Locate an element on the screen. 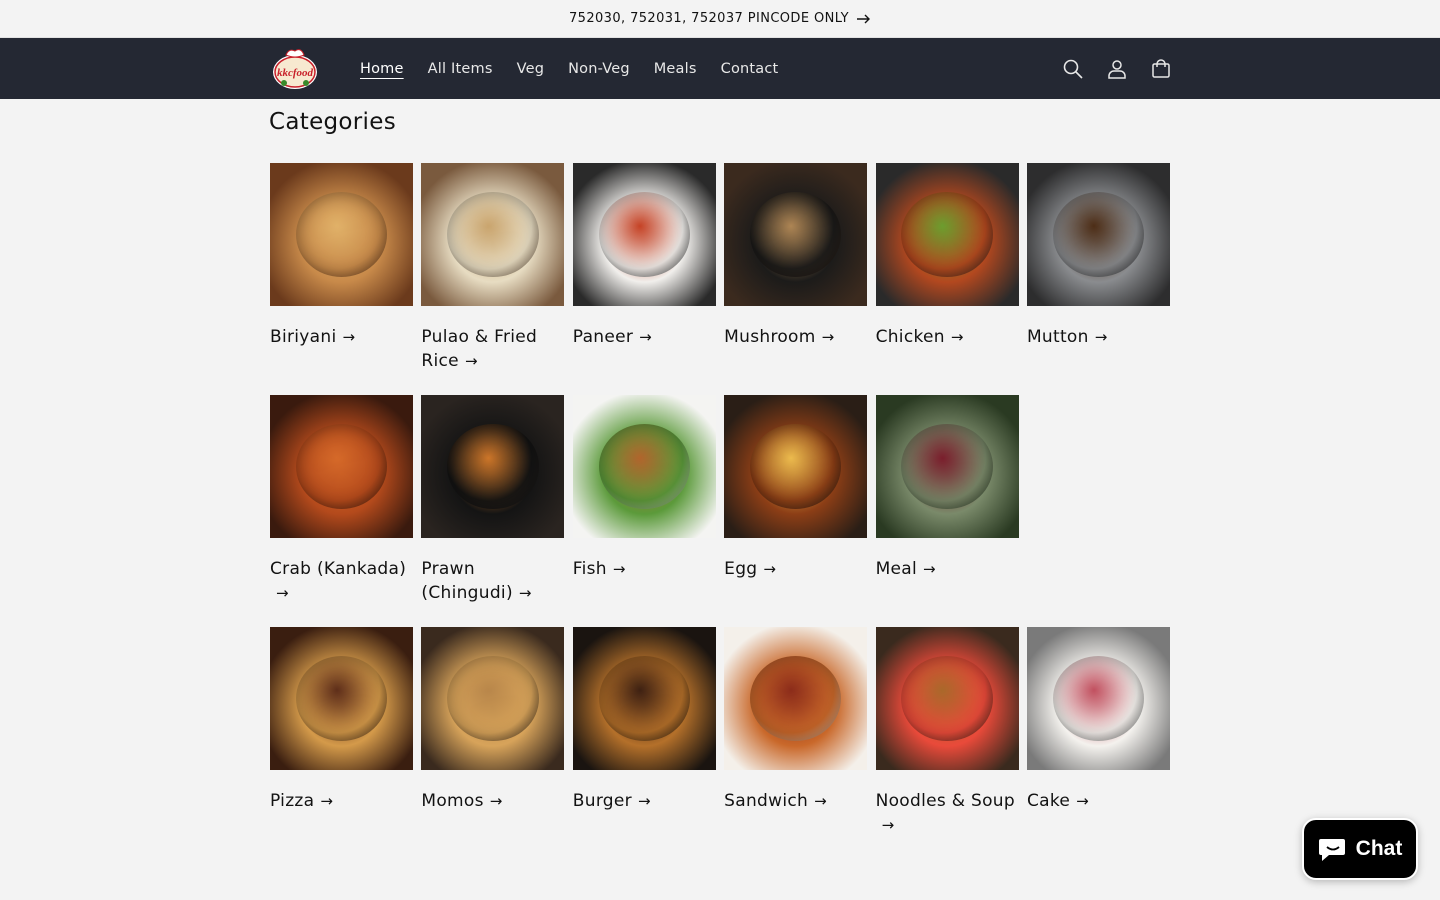 The width and height of the screenshot is (1440, 900). mushroom-image is located at coordinates (796, 234).